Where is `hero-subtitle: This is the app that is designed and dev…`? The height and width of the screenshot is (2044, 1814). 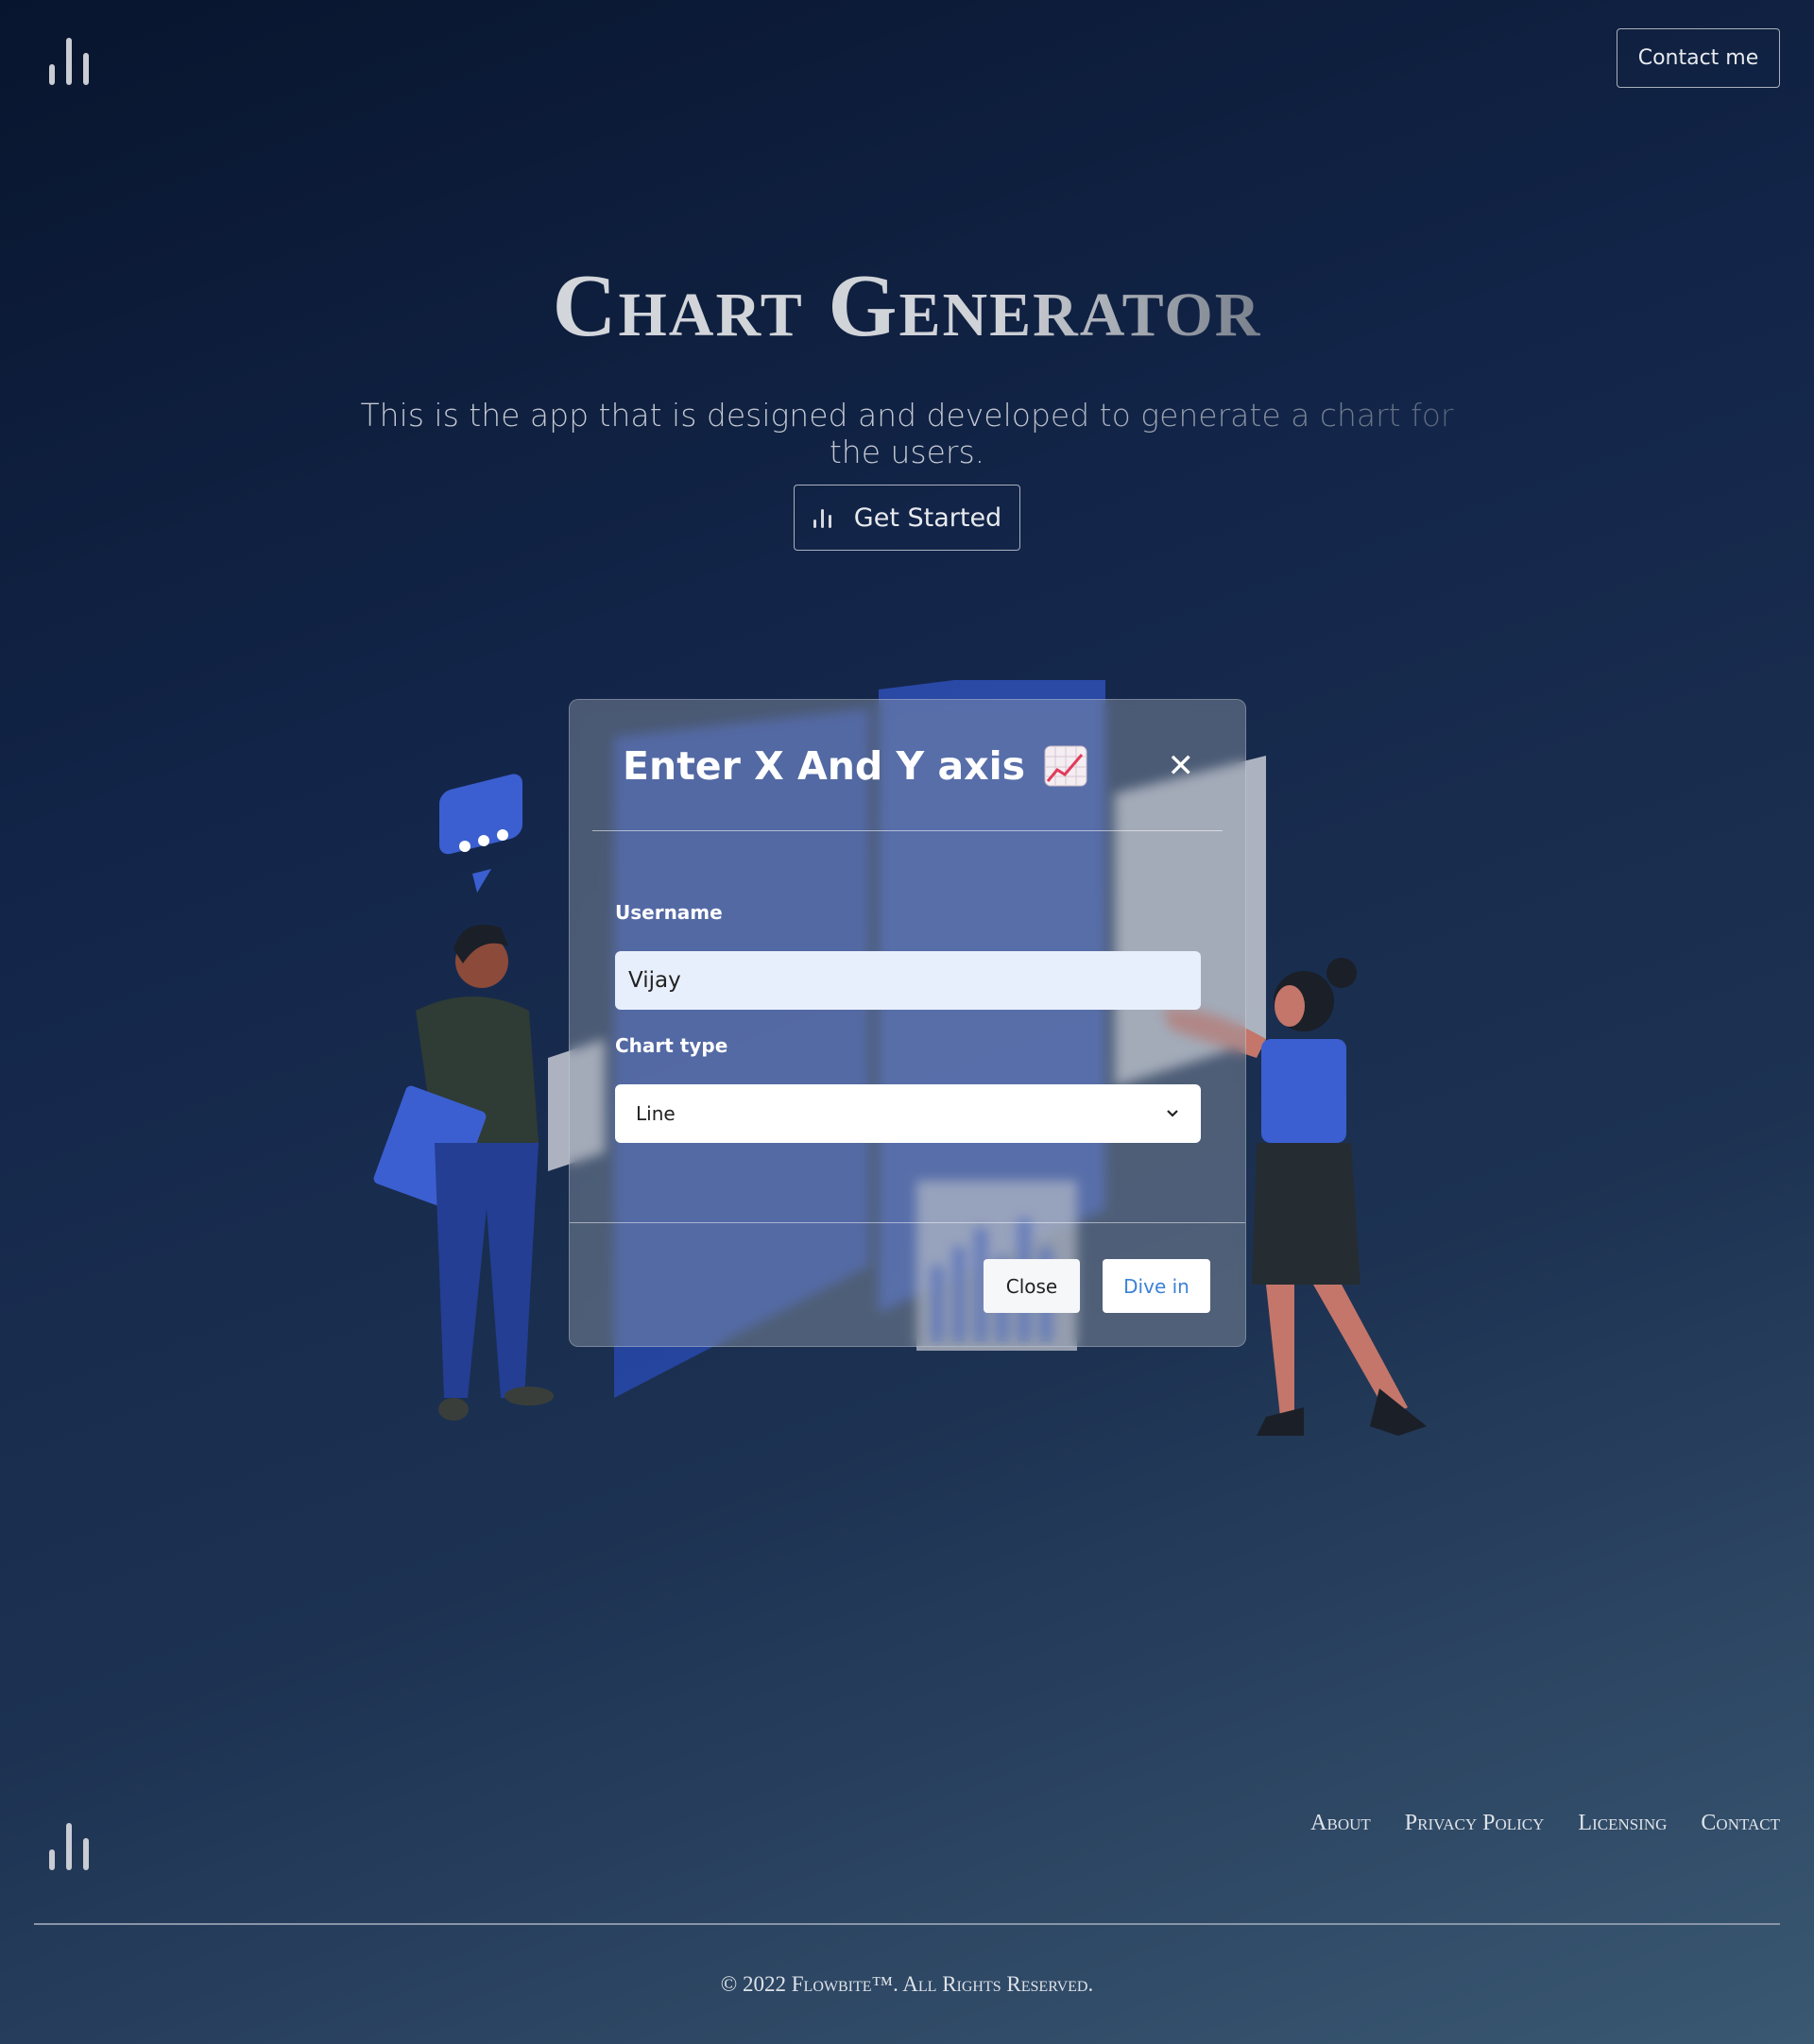 hero-subtitle: This is the app that is designed and dev… is located at coordinates (907, 433).